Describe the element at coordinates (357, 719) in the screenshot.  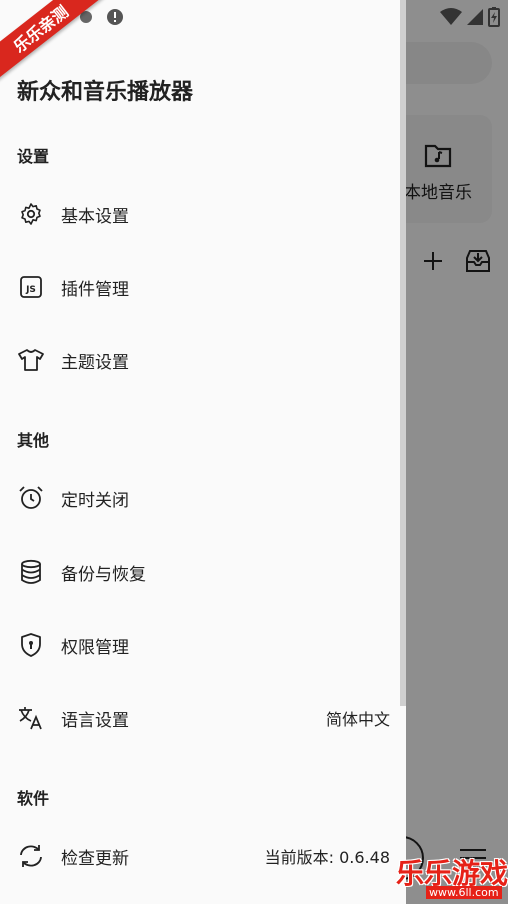
I see `current-language-value: 简体中文` at that location.